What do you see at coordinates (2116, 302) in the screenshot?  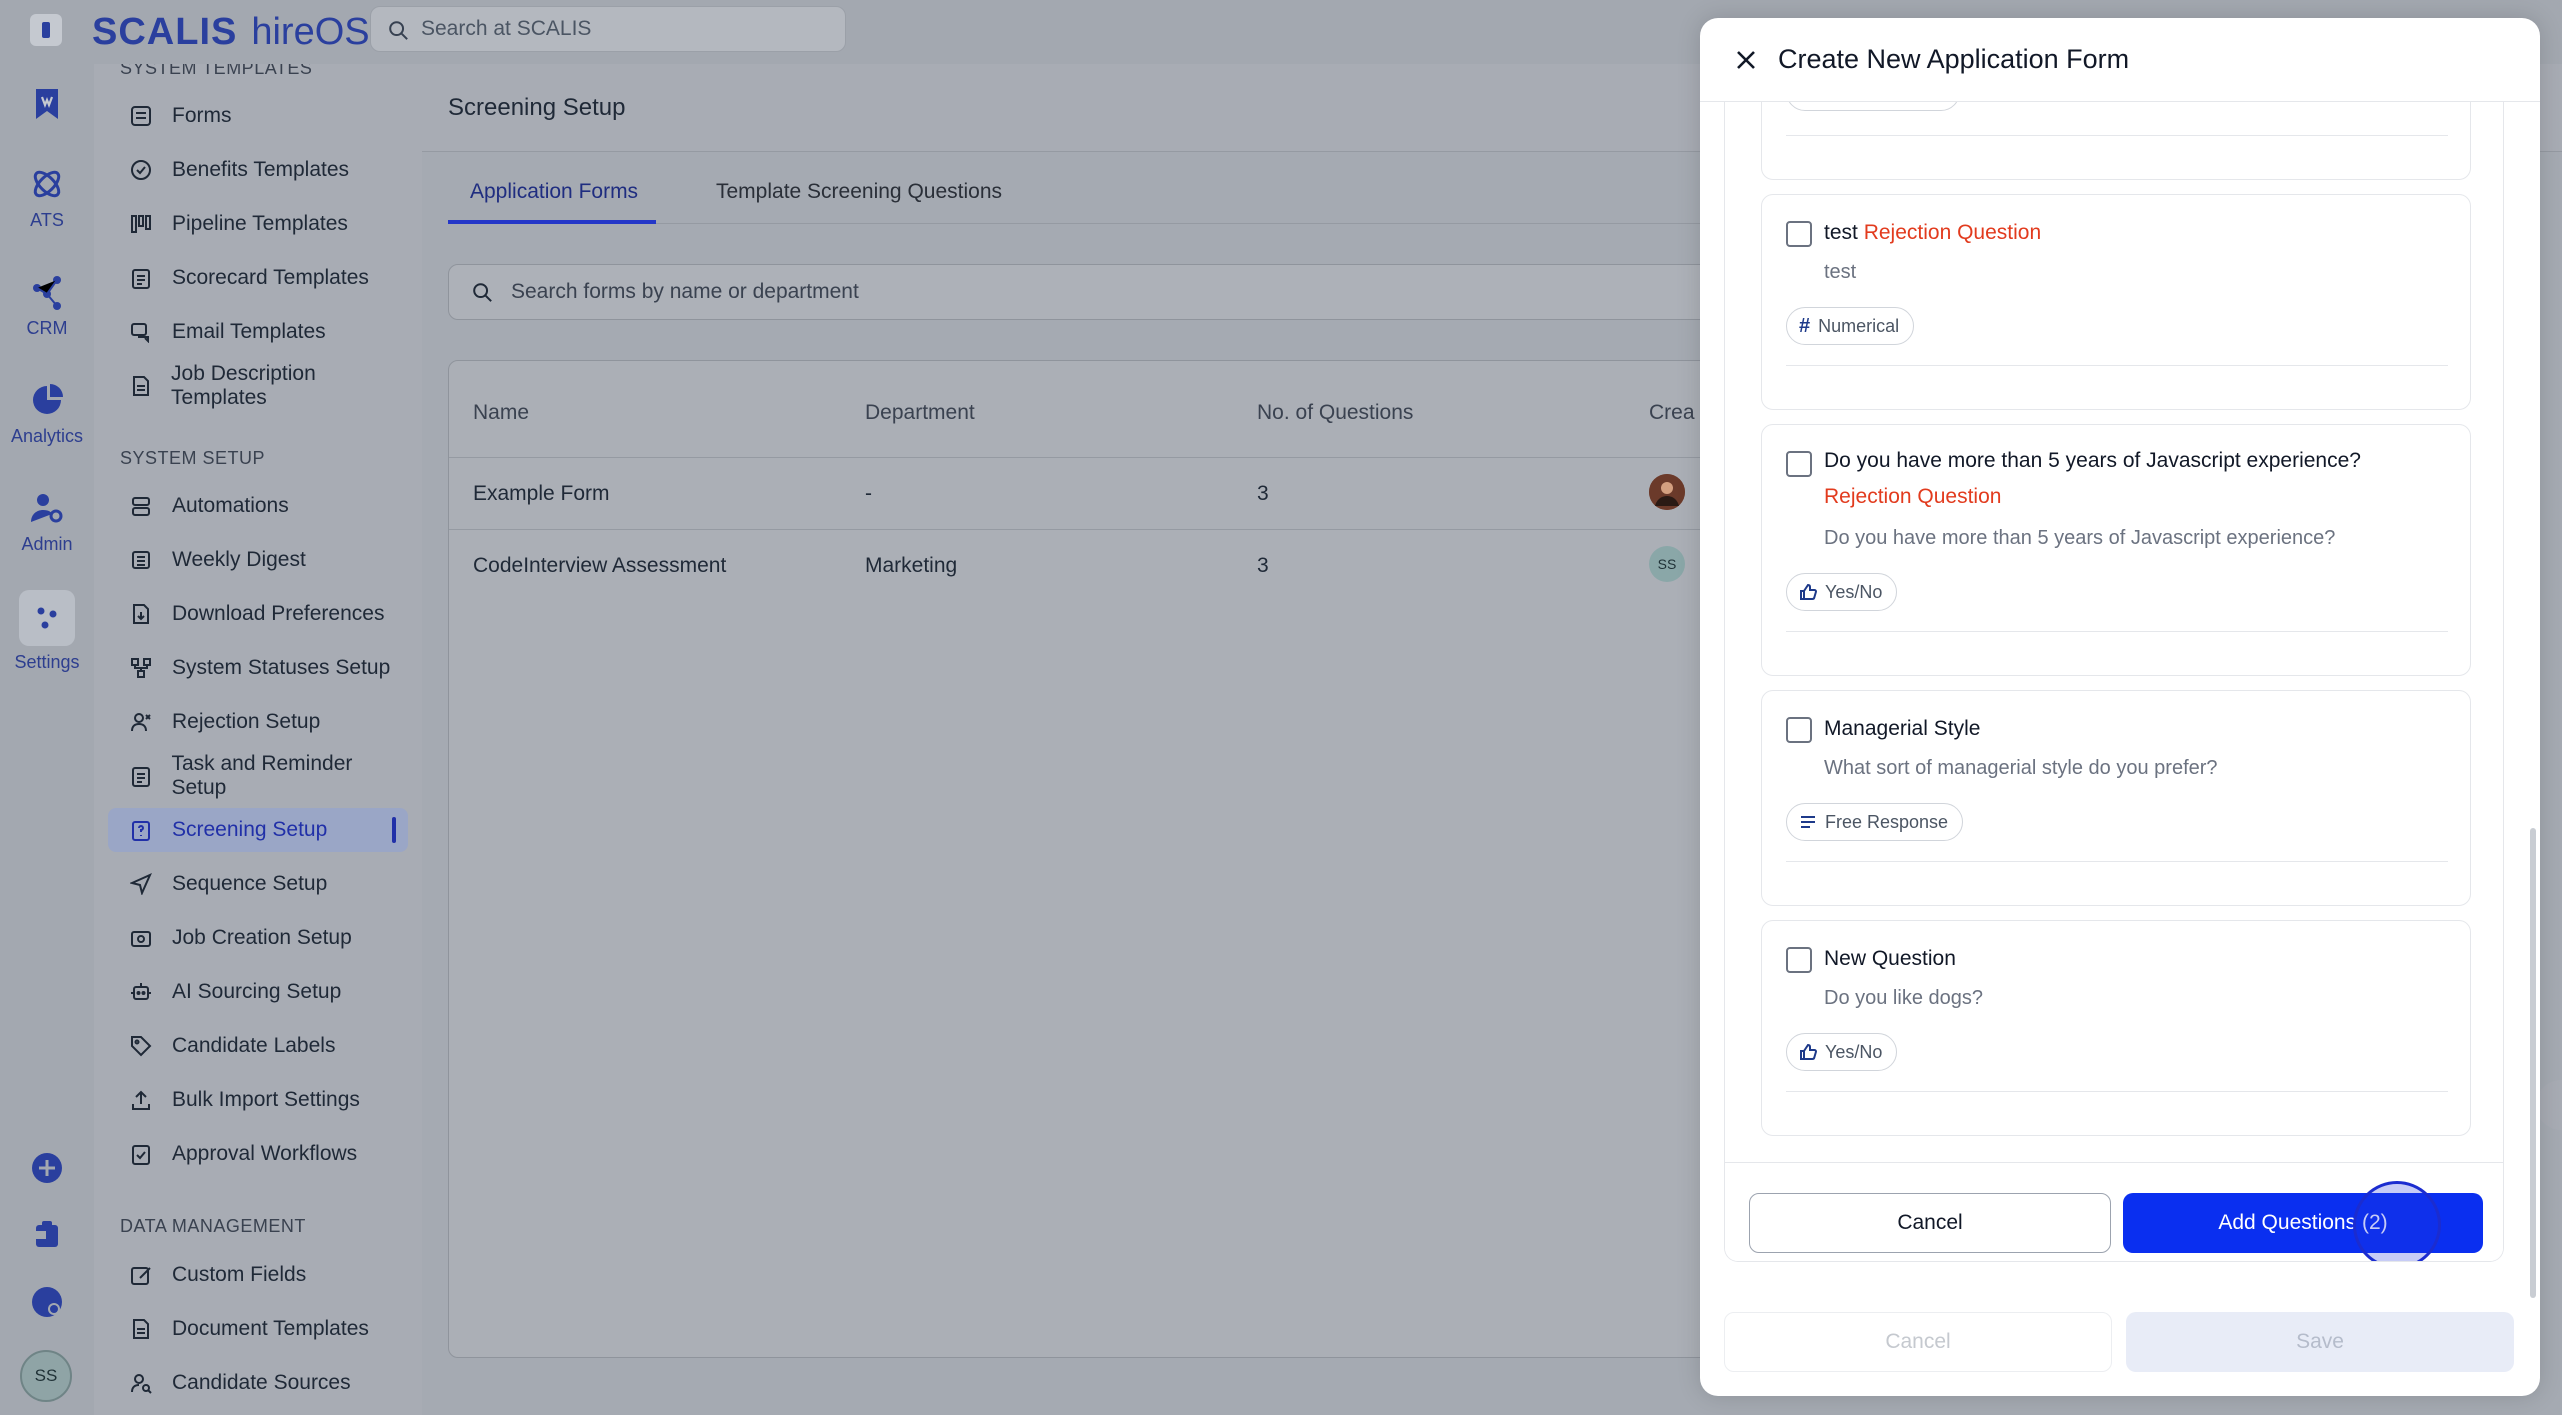 I see `question-card: test Rejection Question test # Numerical` at bounding box center [2116, 302].